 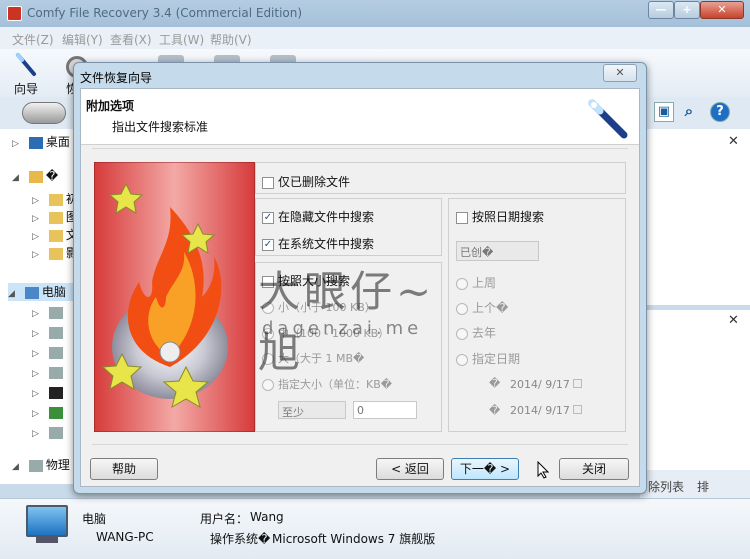 What do you see at coordinates (55, 253) in the screenshot?
I see `tree-item: ▷ 影` at bounding box center [55, 253].